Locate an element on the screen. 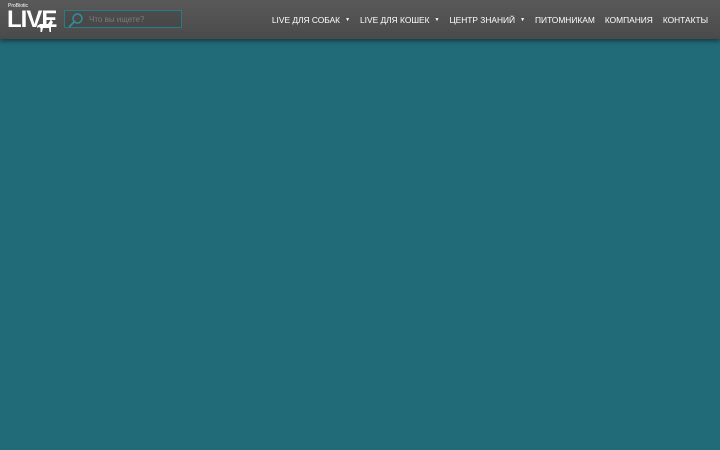 The width and height of the screenshot is (720, 450). nav-item-cats: LIVE ДЛЯ КОШЕК ▼ is located at coordinates (399, 20).